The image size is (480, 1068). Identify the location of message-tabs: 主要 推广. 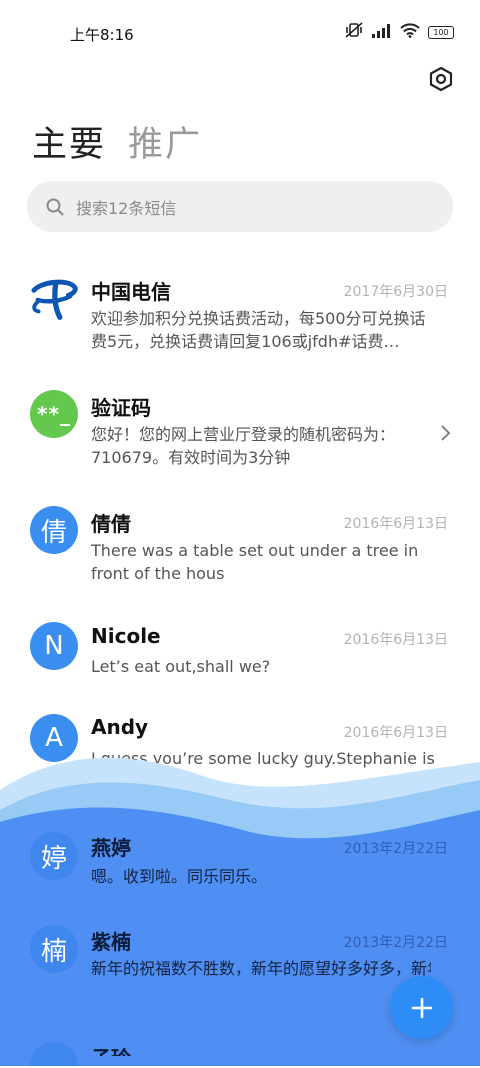
(117, 141).